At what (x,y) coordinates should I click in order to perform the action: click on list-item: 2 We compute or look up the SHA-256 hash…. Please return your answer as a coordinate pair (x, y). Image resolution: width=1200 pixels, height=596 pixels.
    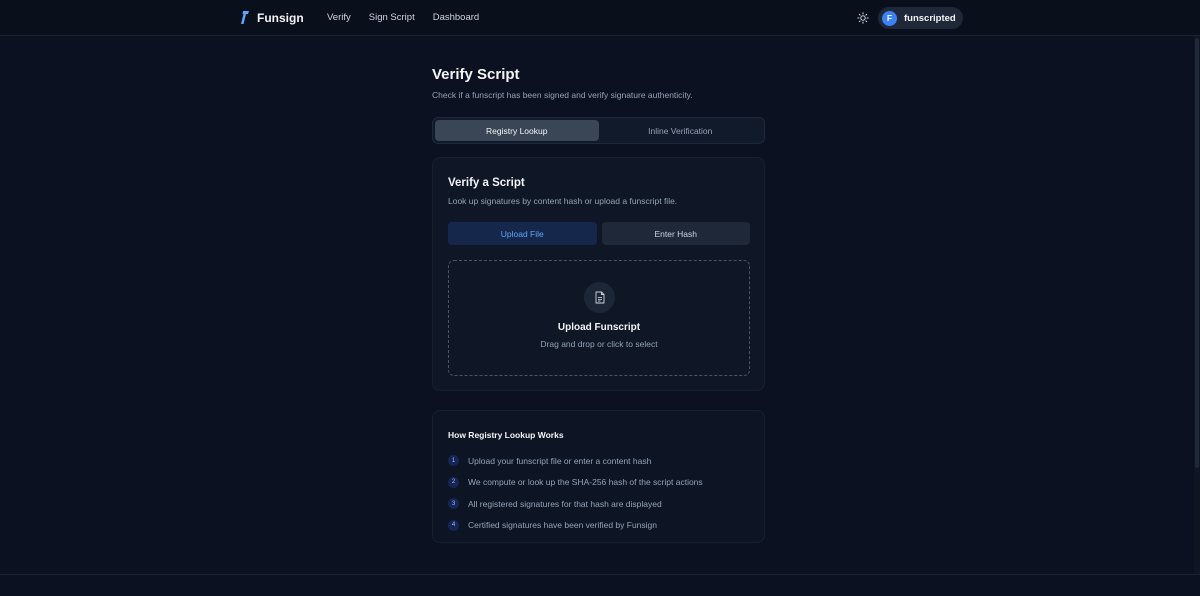
    Looking at the image, I should click on (575, 483).